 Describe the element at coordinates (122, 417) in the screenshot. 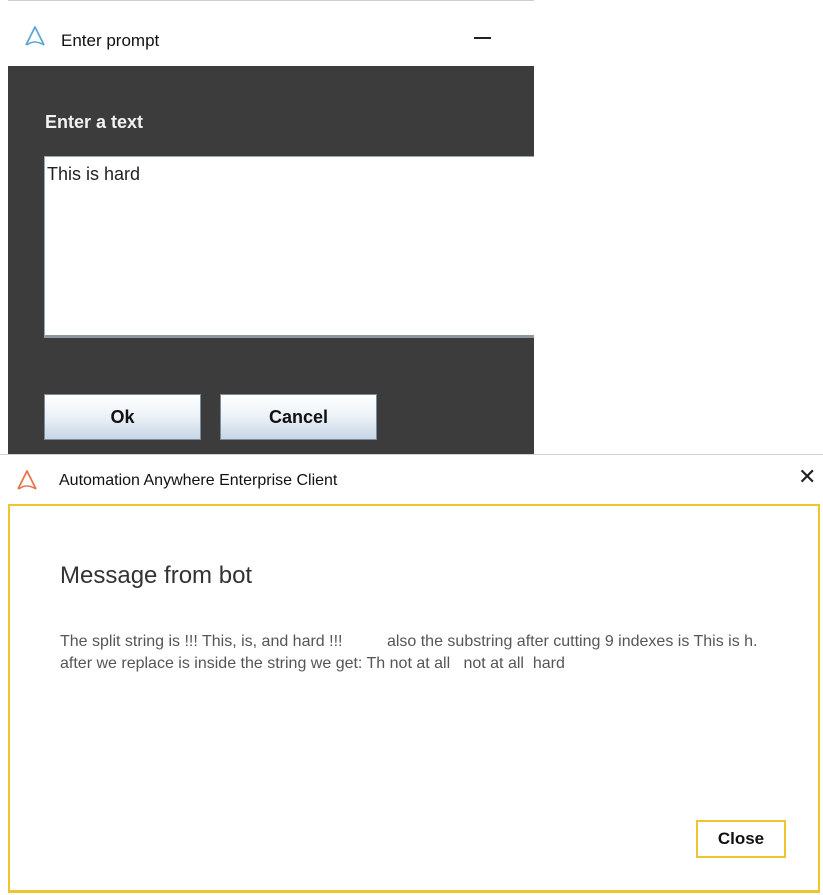

I see `ok-button: Ok` at that location.